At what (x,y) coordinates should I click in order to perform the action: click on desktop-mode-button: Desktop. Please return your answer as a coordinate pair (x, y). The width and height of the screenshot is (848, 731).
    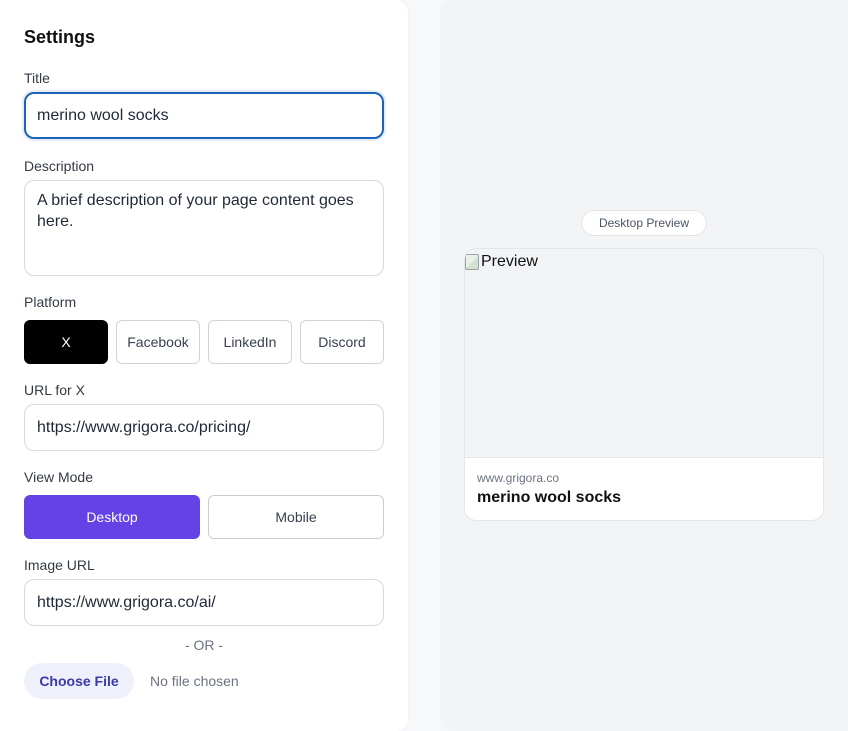
    Looking at the image, I should click on (112, 517).